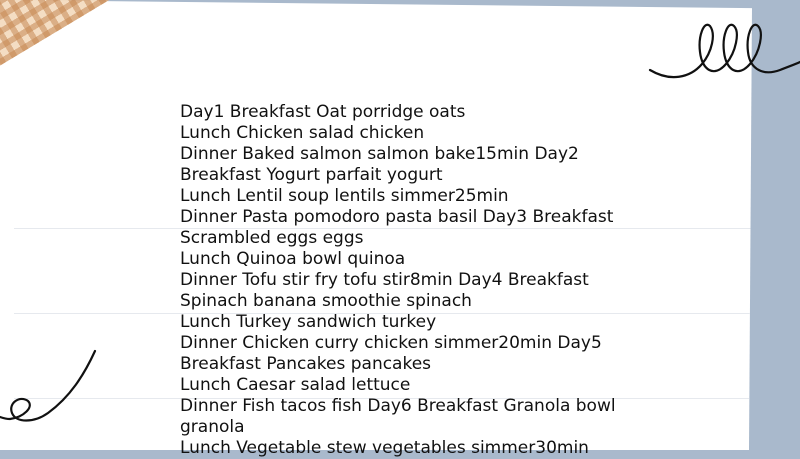 The height and width of the screenshot is (459, 800). I want to click on meal-plan-line: Lunch Quinoa bowl quinoa, so click(293, 259).